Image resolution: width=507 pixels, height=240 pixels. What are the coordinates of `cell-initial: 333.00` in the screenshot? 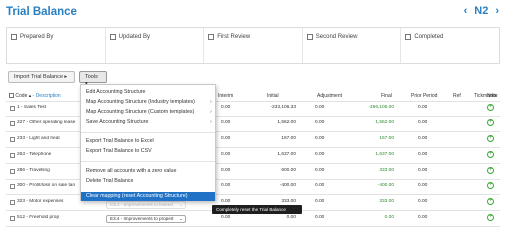 It's located at (281, 201).